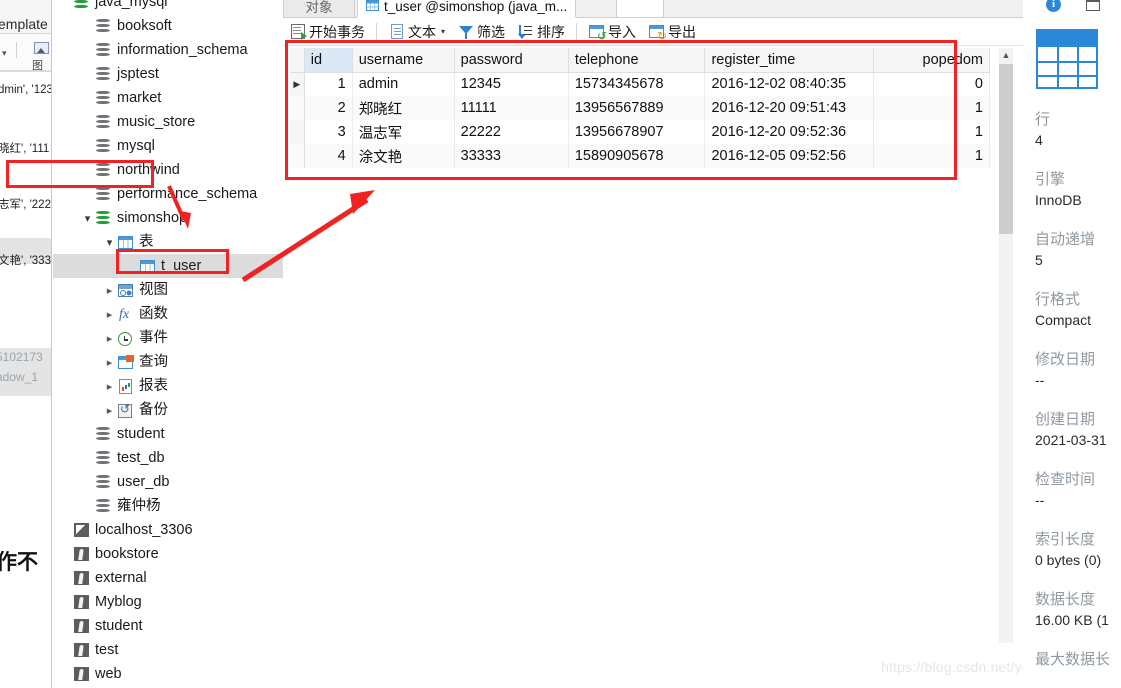 The height and width of the screenshot is (688, 1121). Describe the element at coordinates (465, 32) in the screenshot. I see `filter-funnel-icon` at that location.